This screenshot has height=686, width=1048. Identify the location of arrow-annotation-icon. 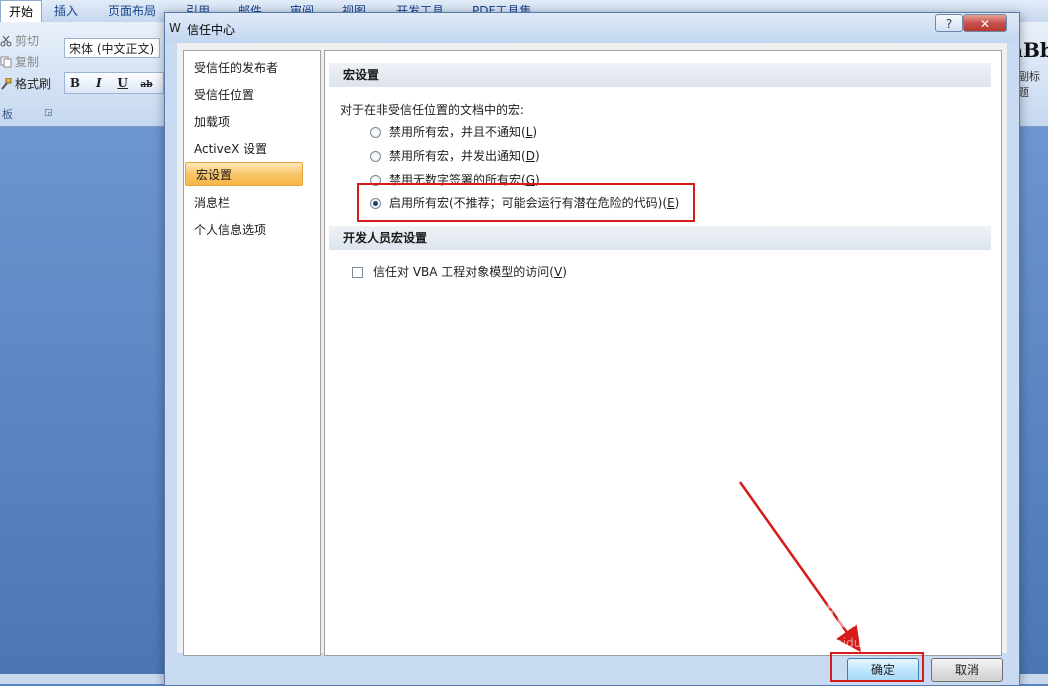
(799, 567).